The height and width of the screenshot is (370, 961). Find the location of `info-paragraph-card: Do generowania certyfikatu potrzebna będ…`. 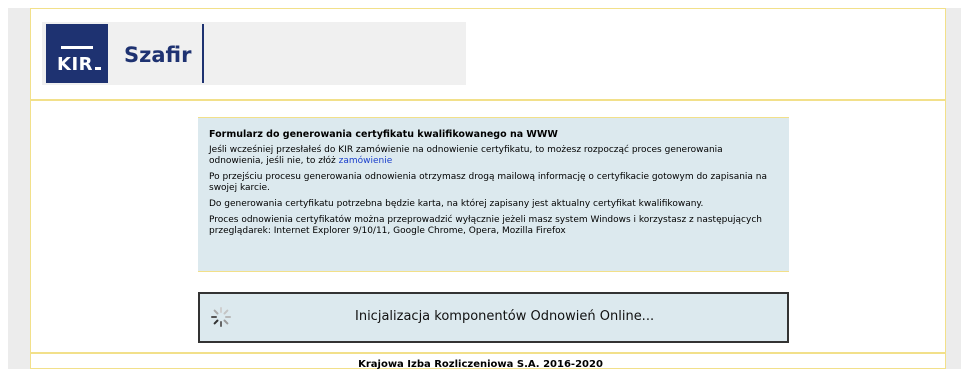

info-paragraph-card: Do generowania certyfikatu potrzebna będ… is located at coordinates (456, 204).